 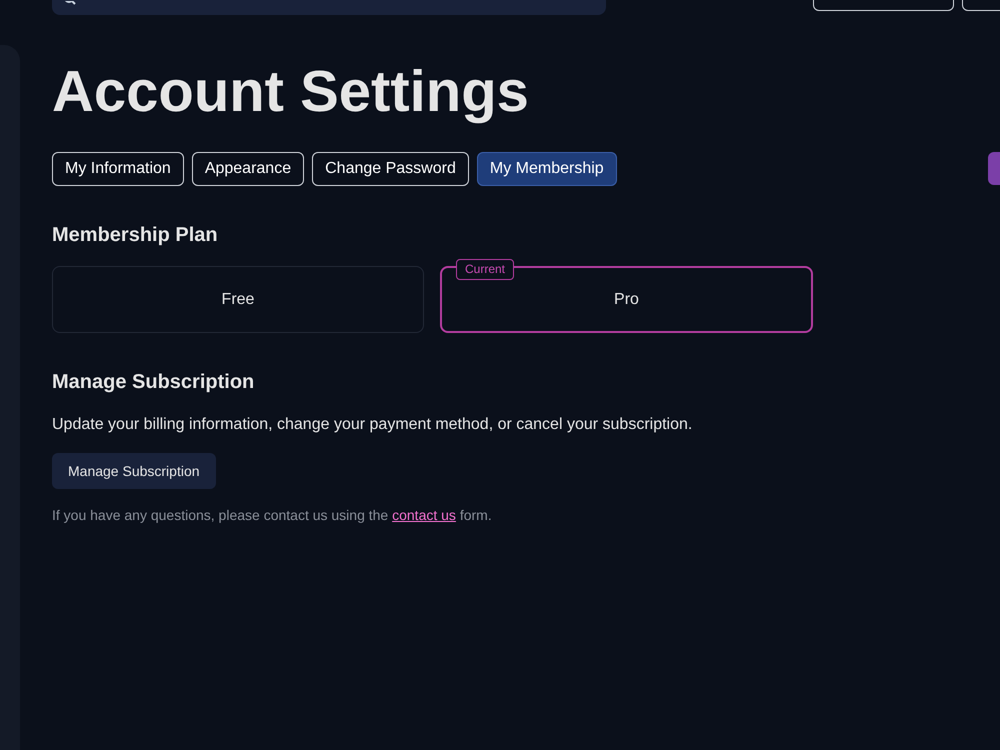 I want to click on plan-name: Free, so click(x=238, y=300).